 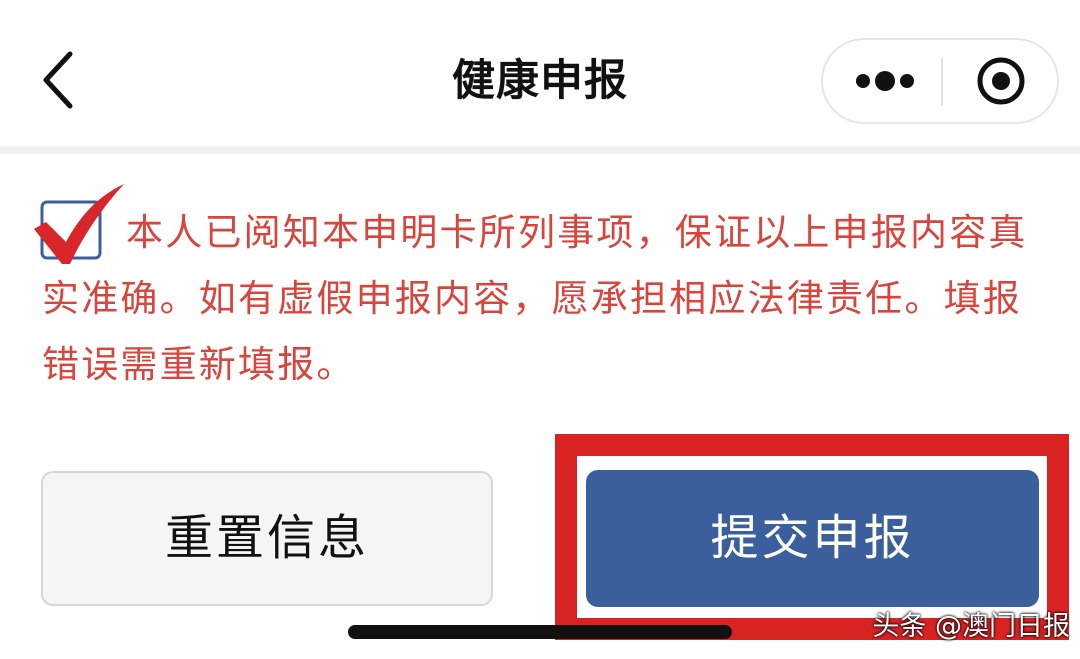 What do you see at coordinates (540, 81) in the screenshot?
I see `page-title: 健康申报` at bounding box center [540, 81].